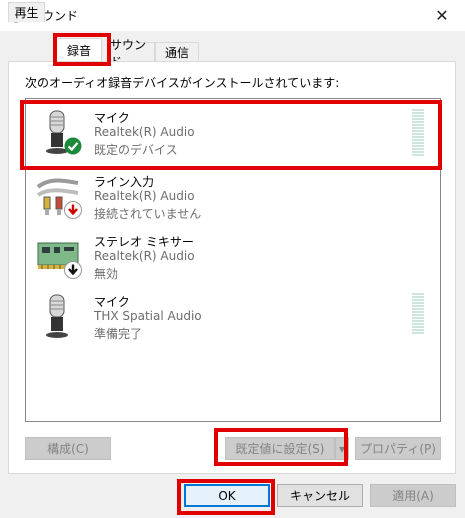 The image size is (465, 518). Describe the element at coordinates (124, 182) in the screenshot. I see `device-name: ライン入力` at that location.